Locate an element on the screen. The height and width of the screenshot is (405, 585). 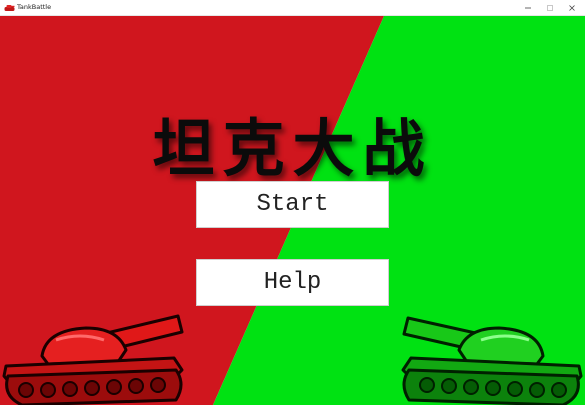
minimize-button is located at coordinates (528, 7).